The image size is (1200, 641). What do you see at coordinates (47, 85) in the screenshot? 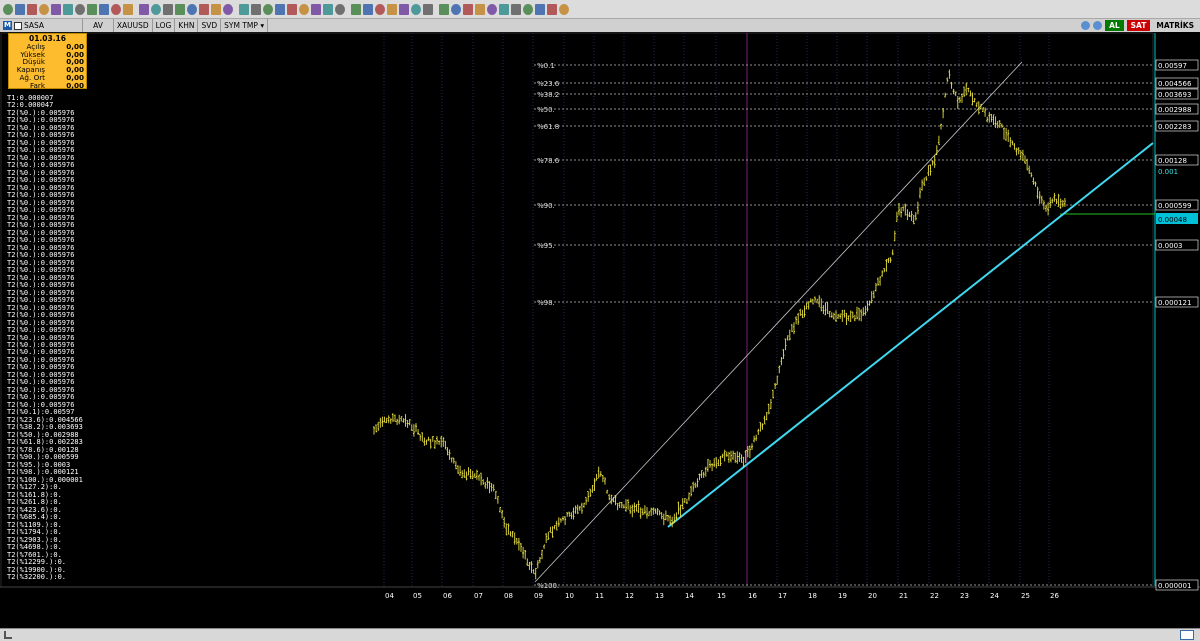
I see `info-row: Fark 0,00` at bounding box center [47, 85].